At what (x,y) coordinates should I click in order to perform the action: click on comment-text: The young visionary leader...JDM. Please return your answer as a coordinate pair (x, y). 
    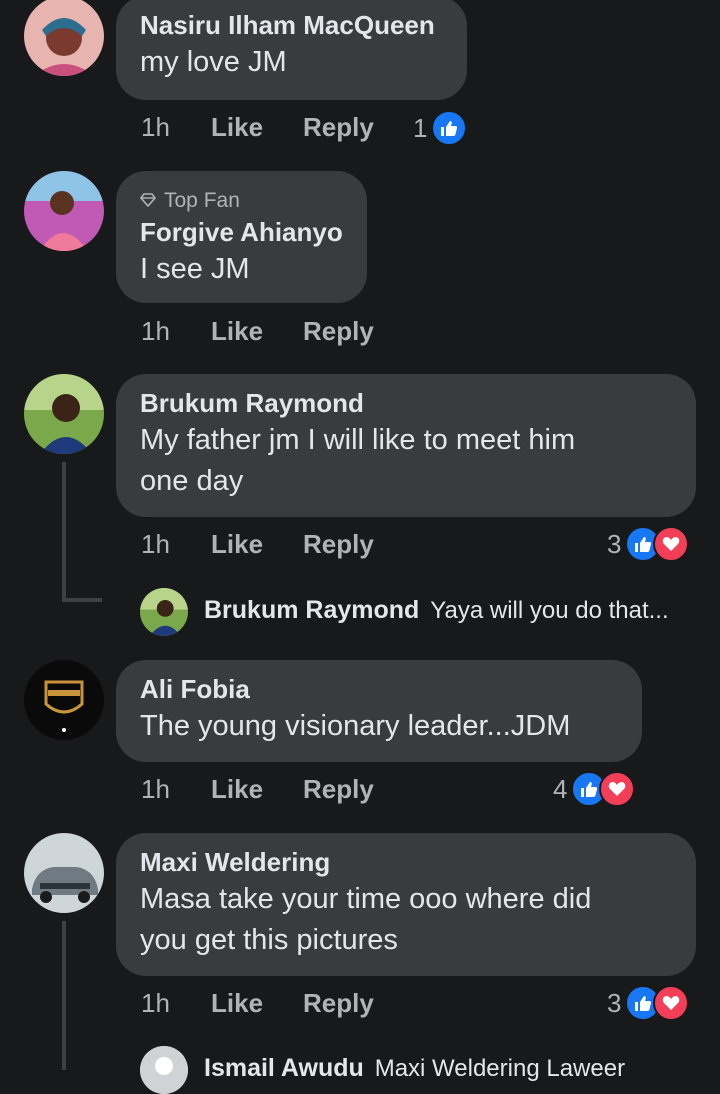
    Looking at the image, I should click on (355, 726).